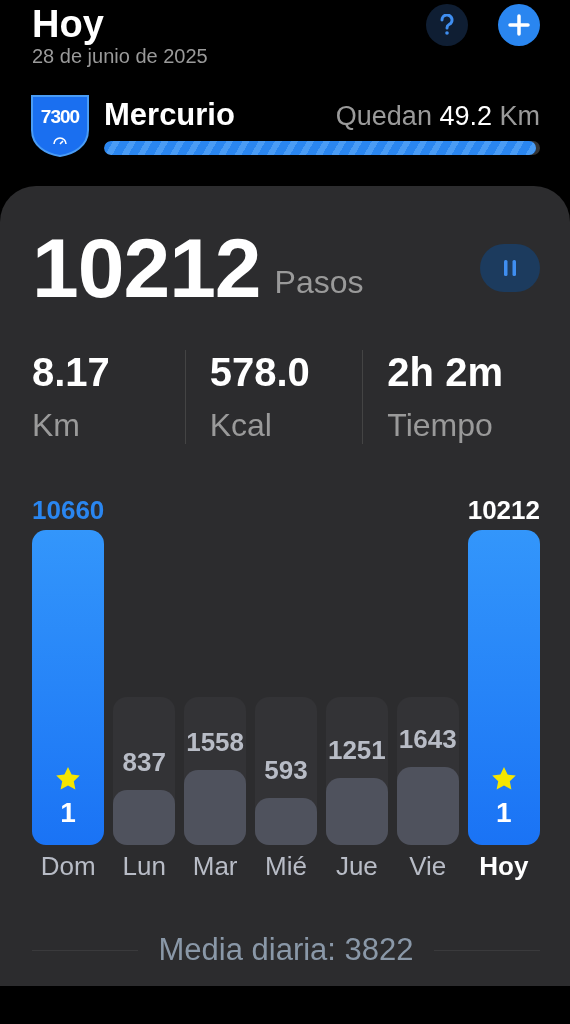  Describe the element at coordinates (319, 282) in the screenshot. I see `step-unit: Pasos` at that location.